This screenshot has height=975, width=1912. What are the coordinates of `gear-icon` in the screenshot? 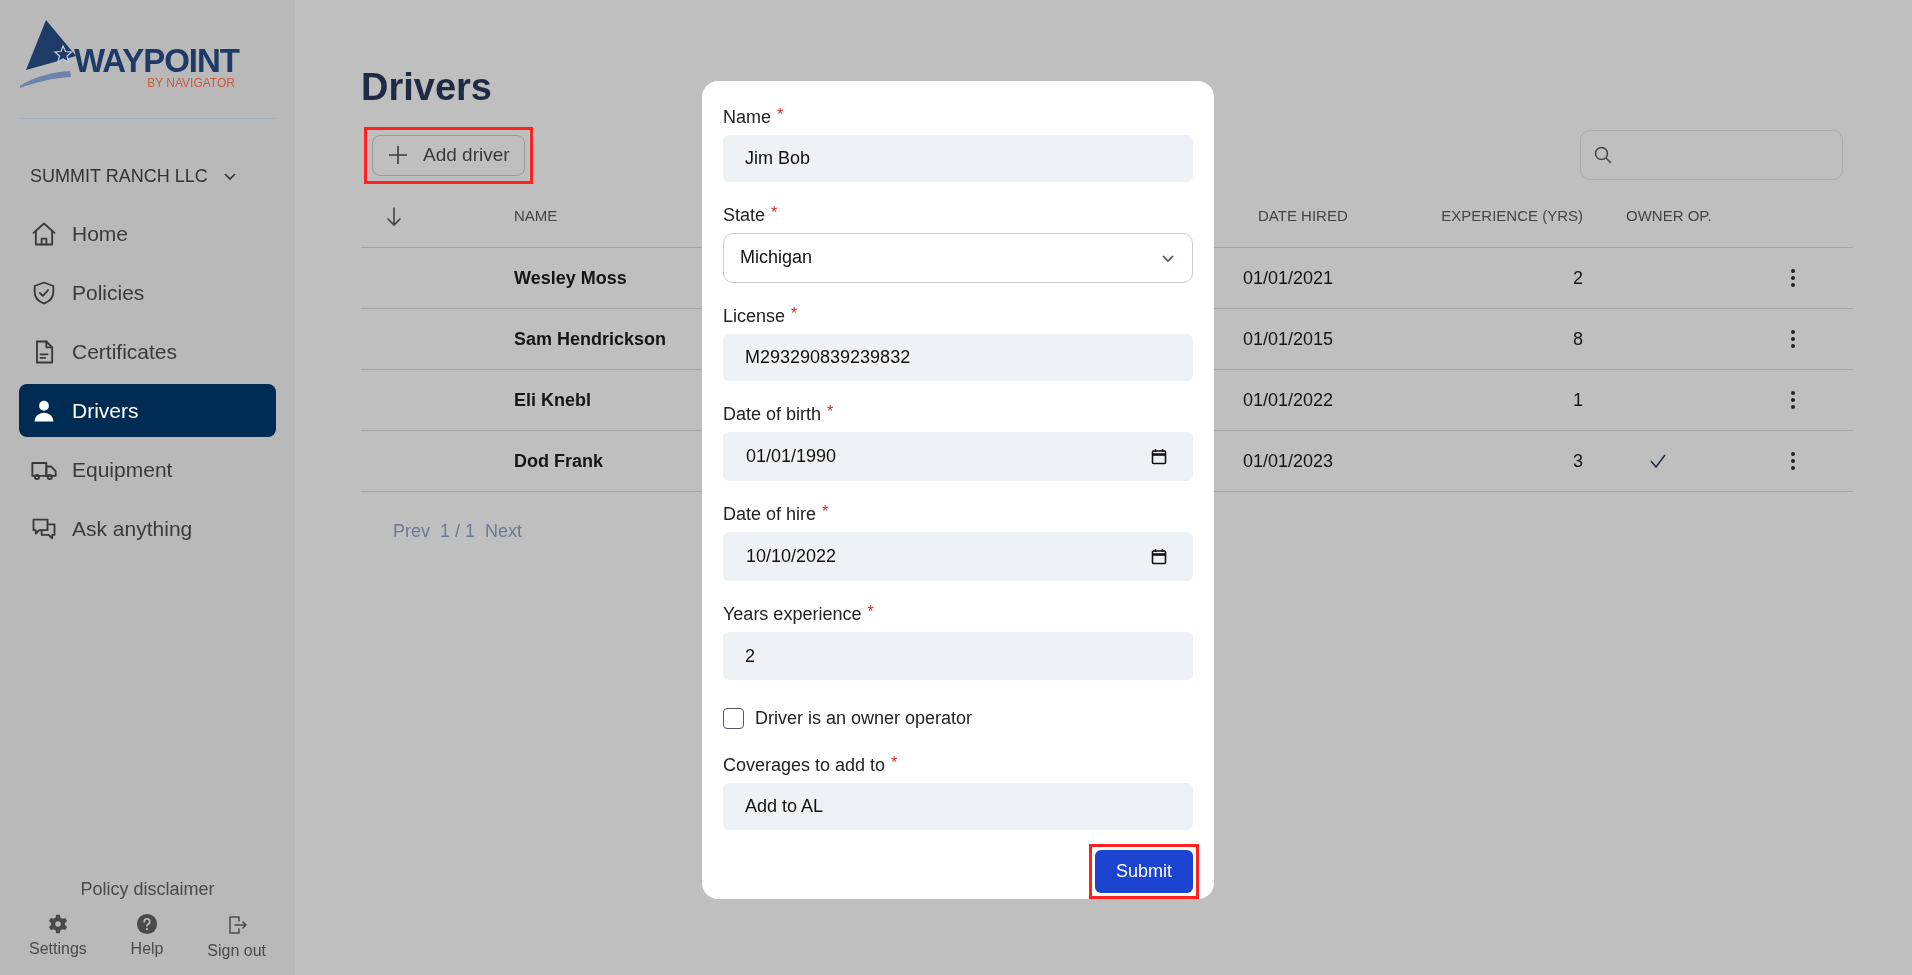 It's located at (57, 924).